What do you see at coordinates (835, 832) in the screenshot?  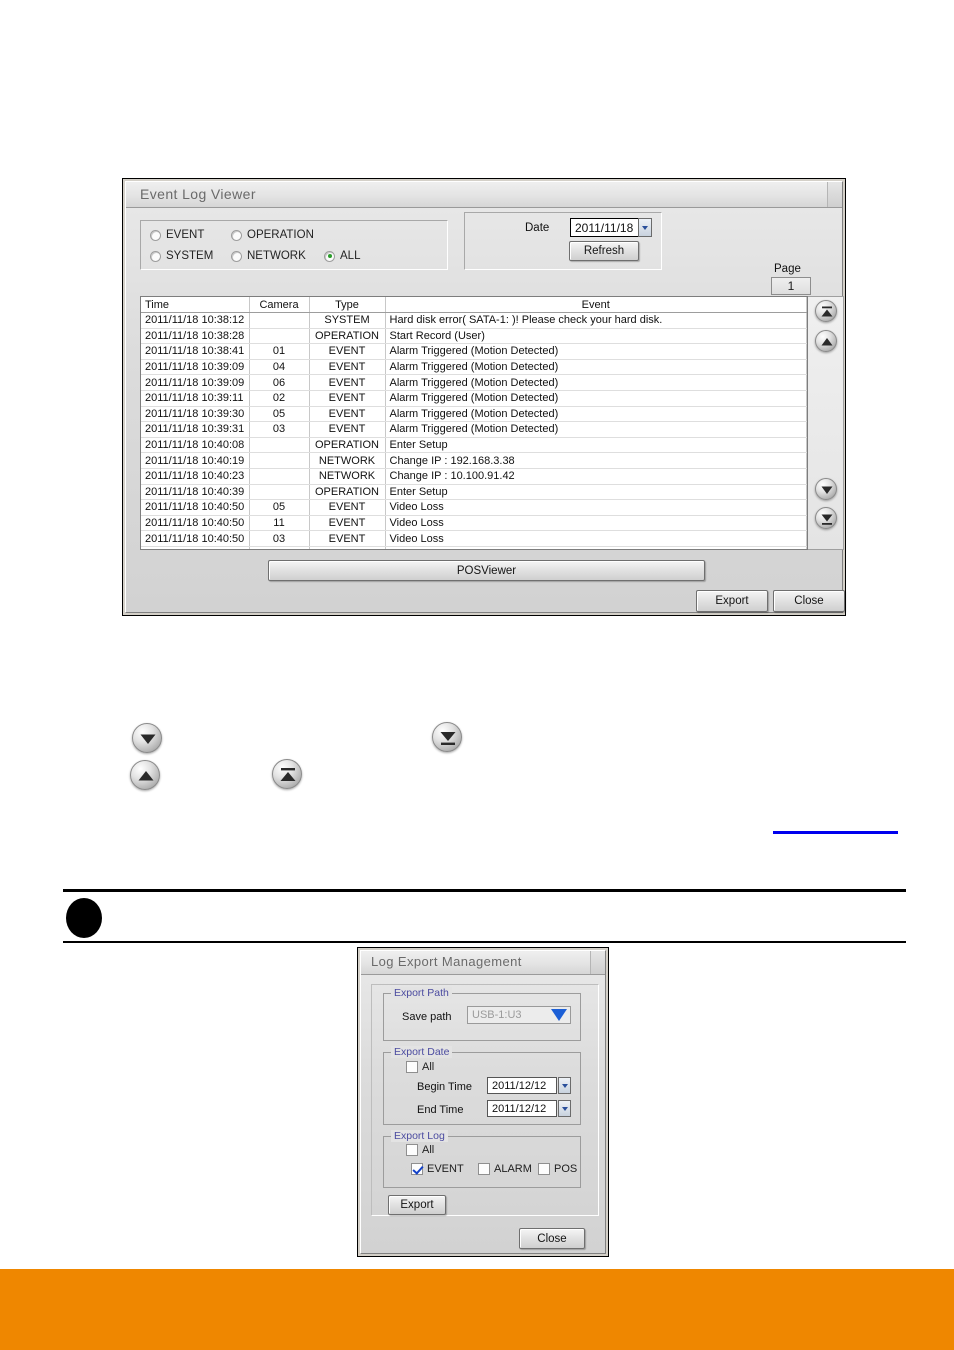 I see `hyperlink-underline` at bounding box center [835, 832].